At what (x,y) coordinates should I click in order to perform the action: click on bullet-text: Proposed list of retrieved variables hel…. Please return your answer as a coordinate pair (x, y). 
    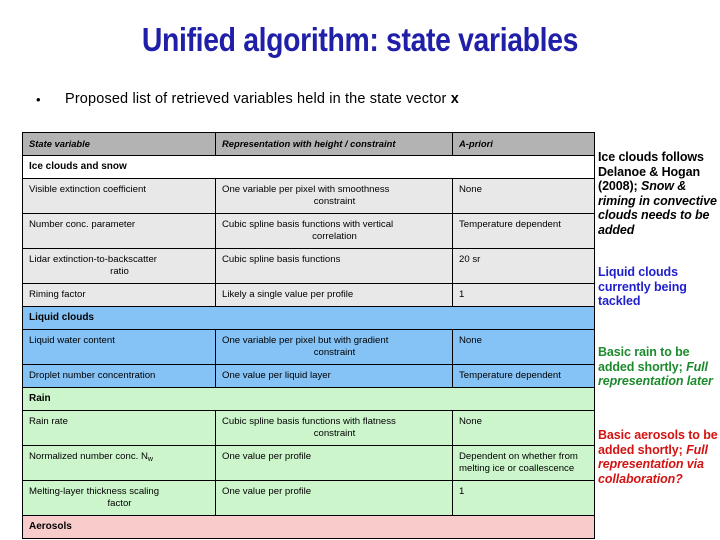
    Looking at the image, I should click on (369, 99).